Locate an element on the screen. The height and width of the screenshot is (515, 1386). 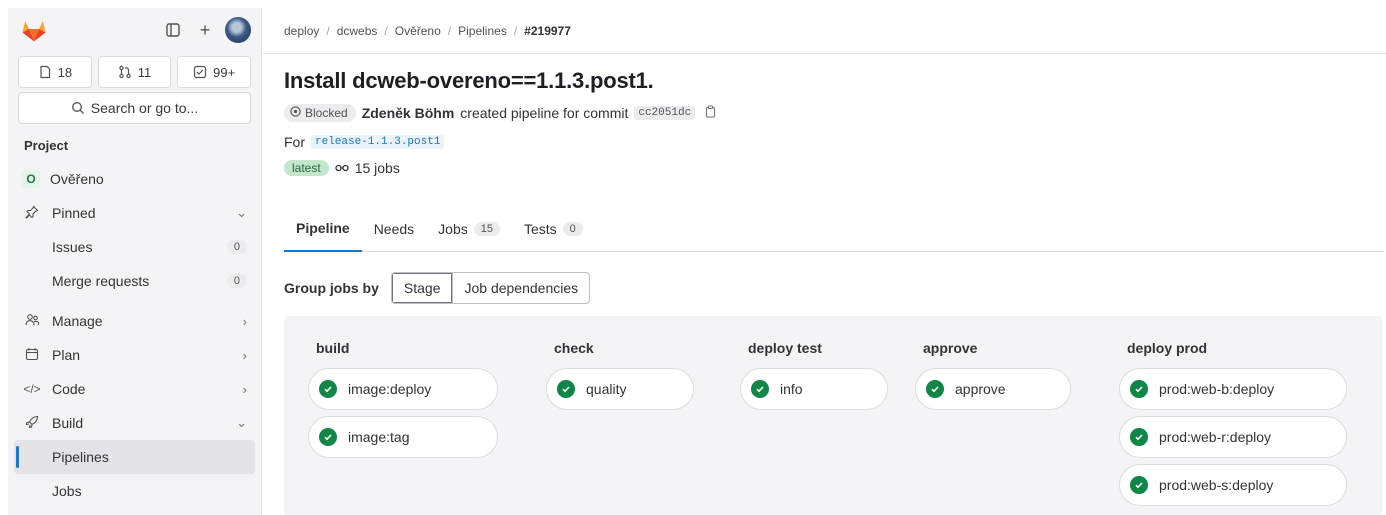
project-avatar: O is located at coordinates (31, 179).